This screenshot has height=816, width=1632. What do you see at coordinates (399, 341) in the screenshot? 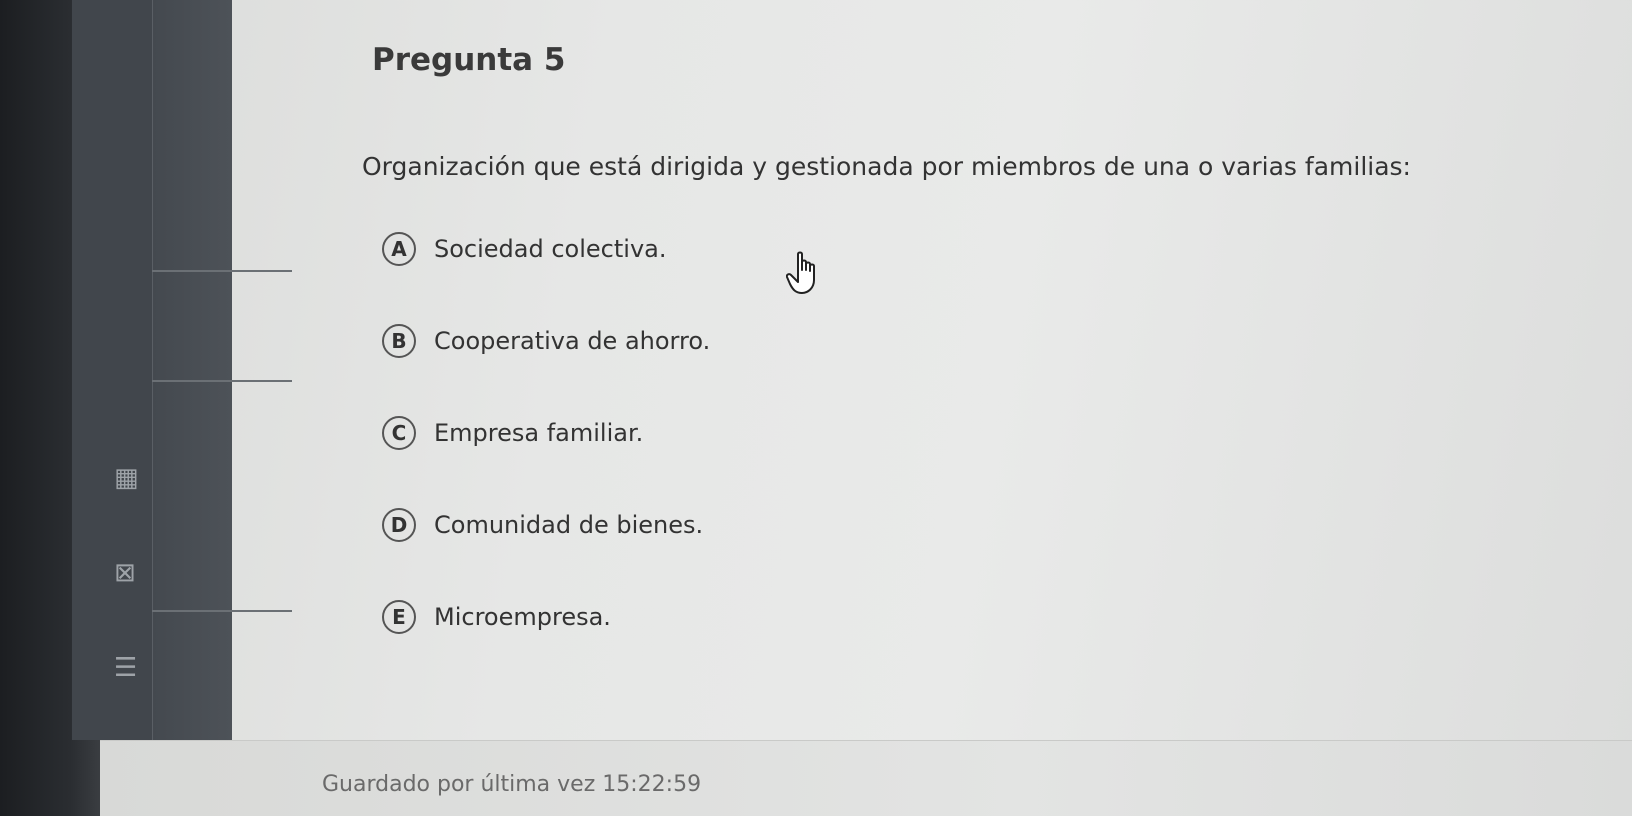
I see `option-letter: B` at bounding box center [399, 341].